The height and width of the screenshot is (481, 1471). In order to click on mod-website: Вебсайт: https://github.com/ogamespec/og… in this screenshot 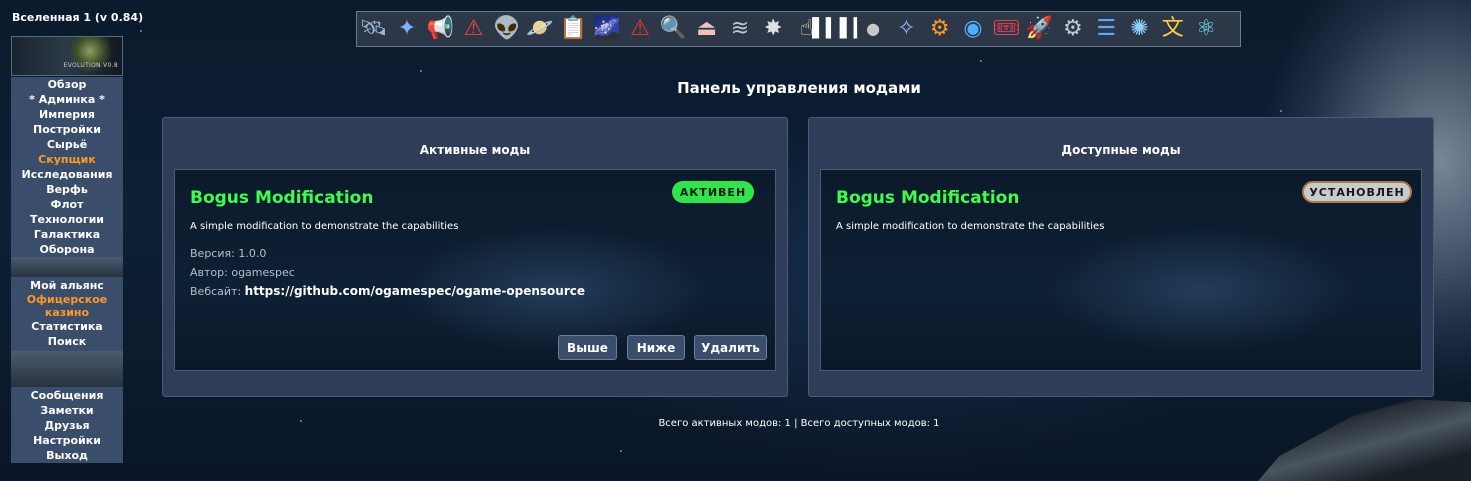, I will do `click(387, 291)`.